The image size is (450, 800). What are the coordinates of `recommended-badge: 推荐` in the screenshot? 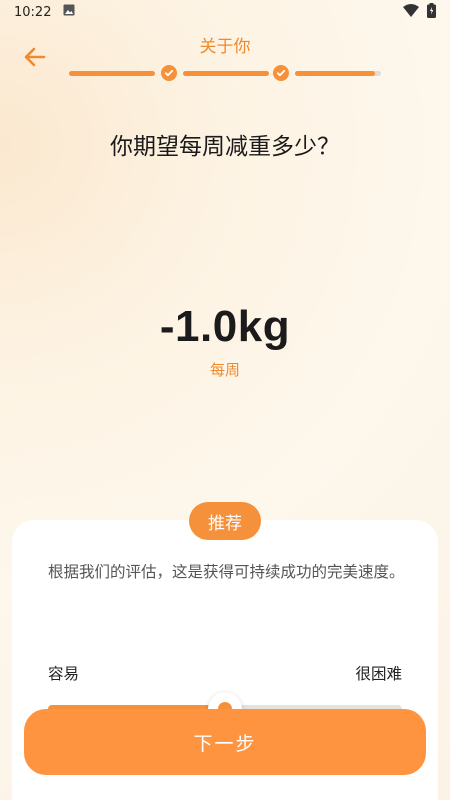 It's located at (225, 521).